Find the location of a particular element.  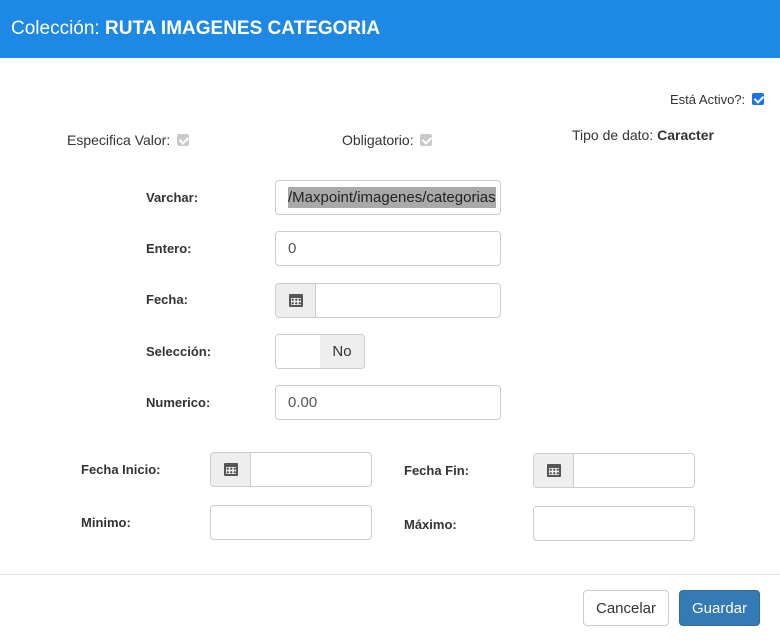

fecha-inicio-input is located at coordinates (311, 469).